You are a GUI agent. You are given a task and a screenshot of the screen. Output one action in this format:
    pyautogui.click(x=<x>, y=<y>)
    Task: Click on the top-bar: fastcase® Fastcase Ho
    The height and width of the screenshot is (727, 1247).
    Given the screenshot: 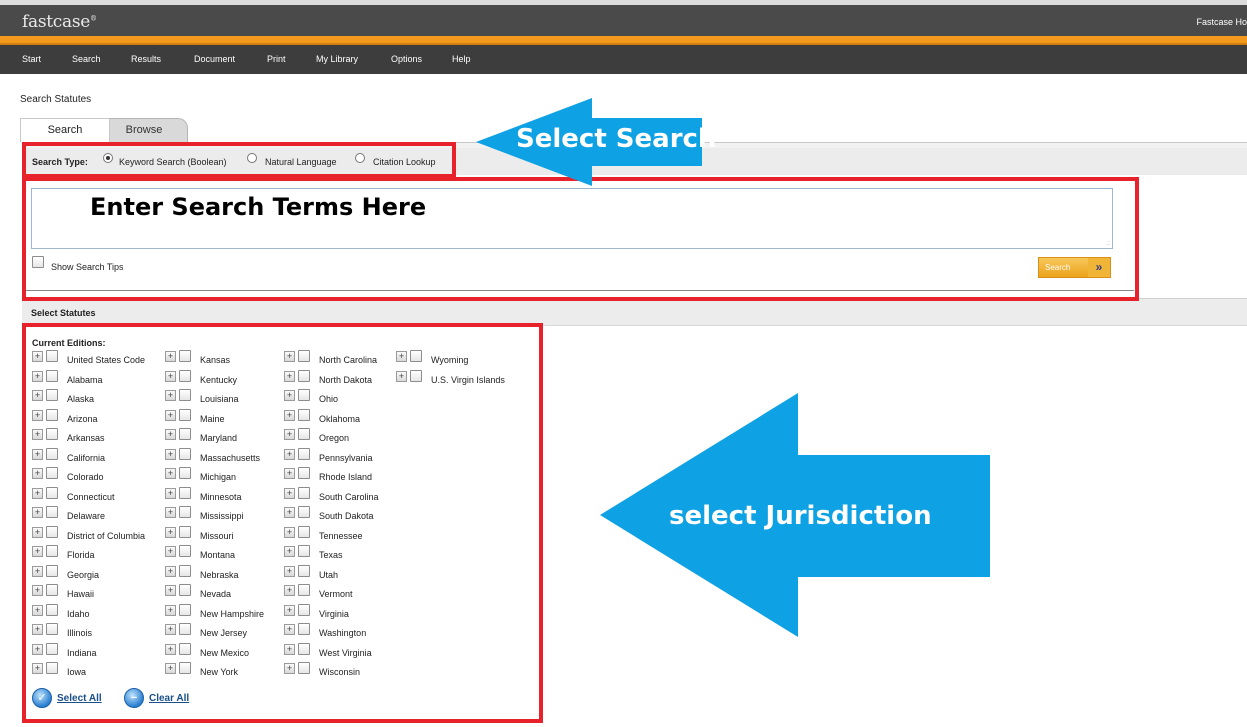 What is the action you would take?
    pyautogui.click(x=623, y=18)
    